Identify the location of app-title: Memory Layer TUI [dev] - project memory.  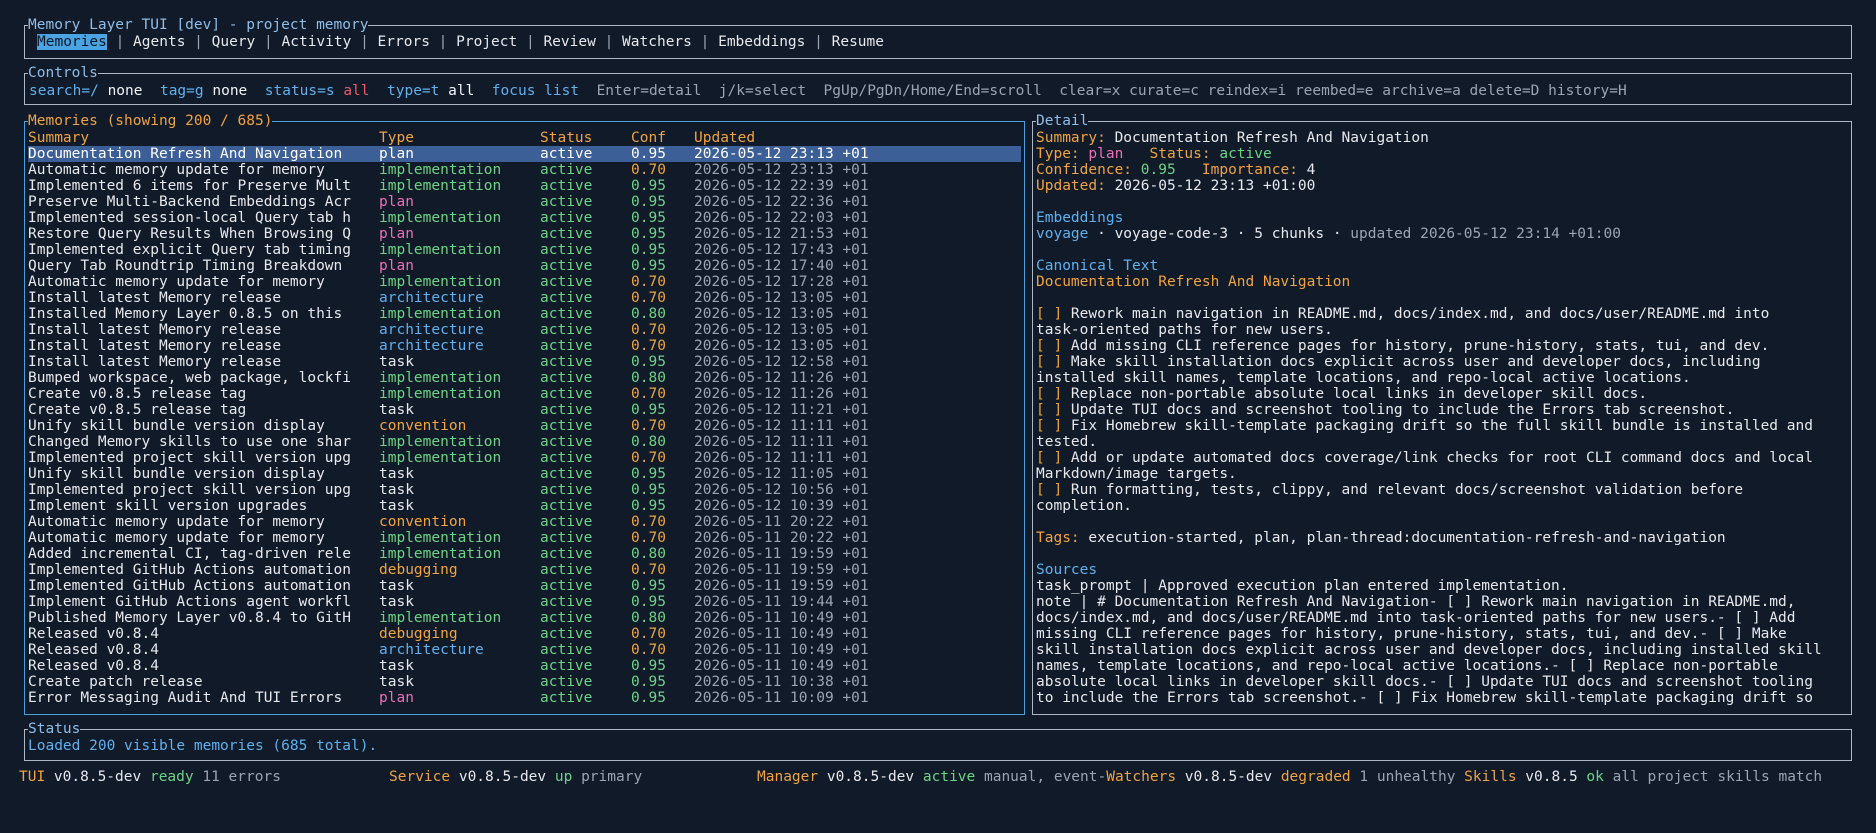
(198, 25).